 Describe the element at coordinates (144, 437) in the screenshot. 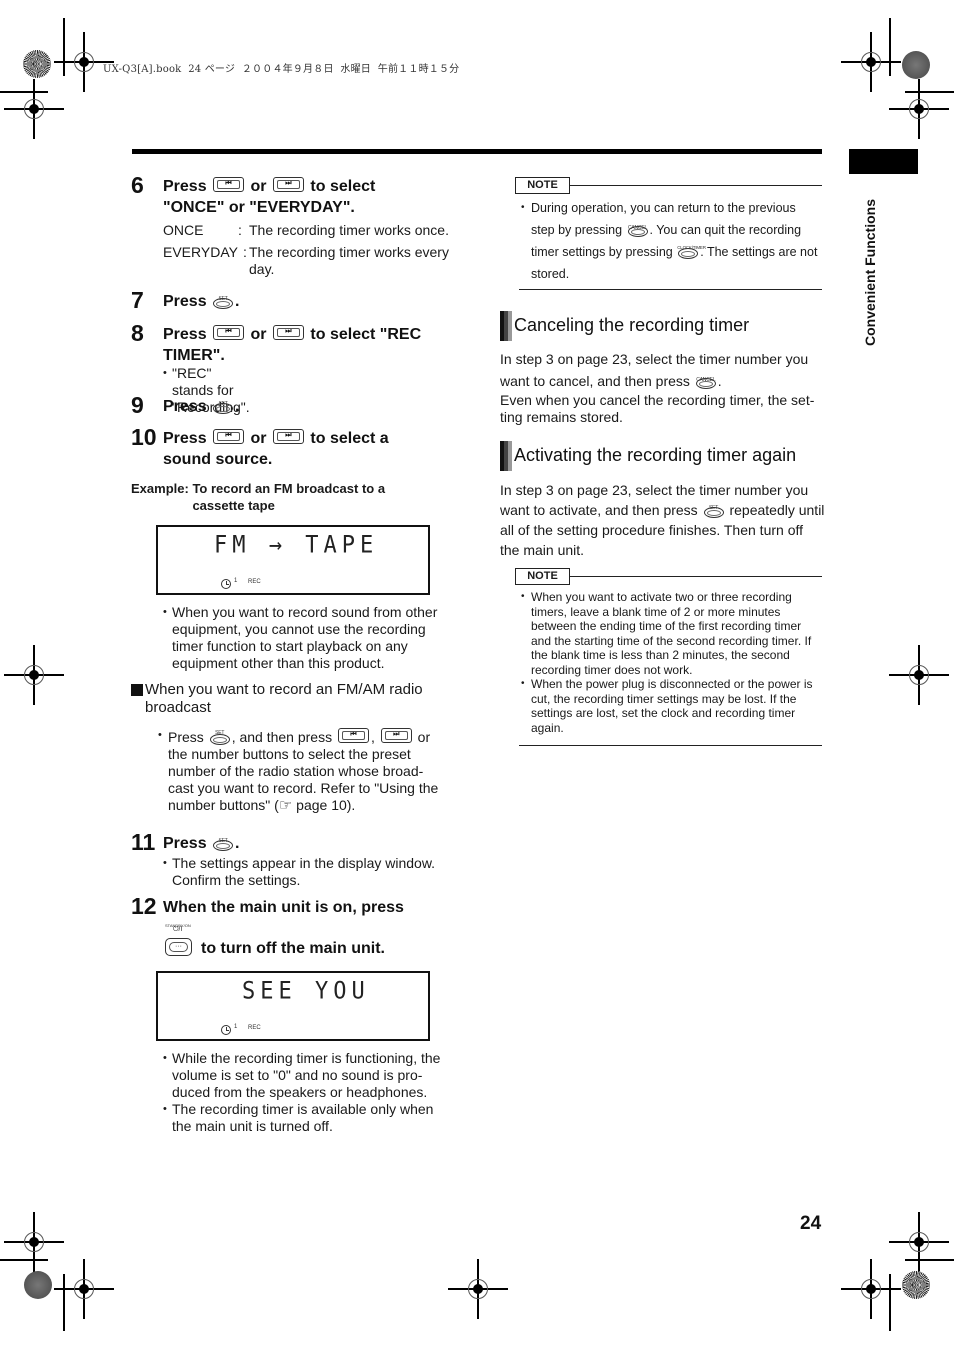

I see `step-number: 10` at that location.